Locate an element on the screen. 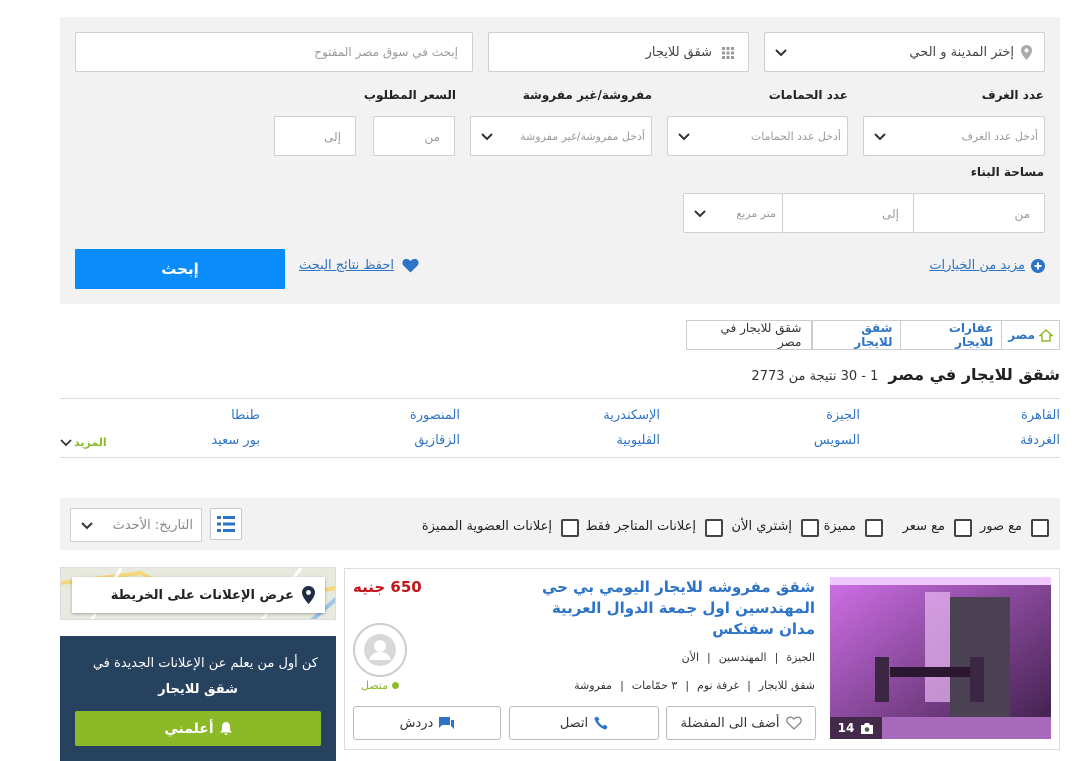 Image resolution: width=1074 pixels, height=761 pixels. map-view-box: عرض الإعلانات على الخريطة is located at coordinates (198, 593).